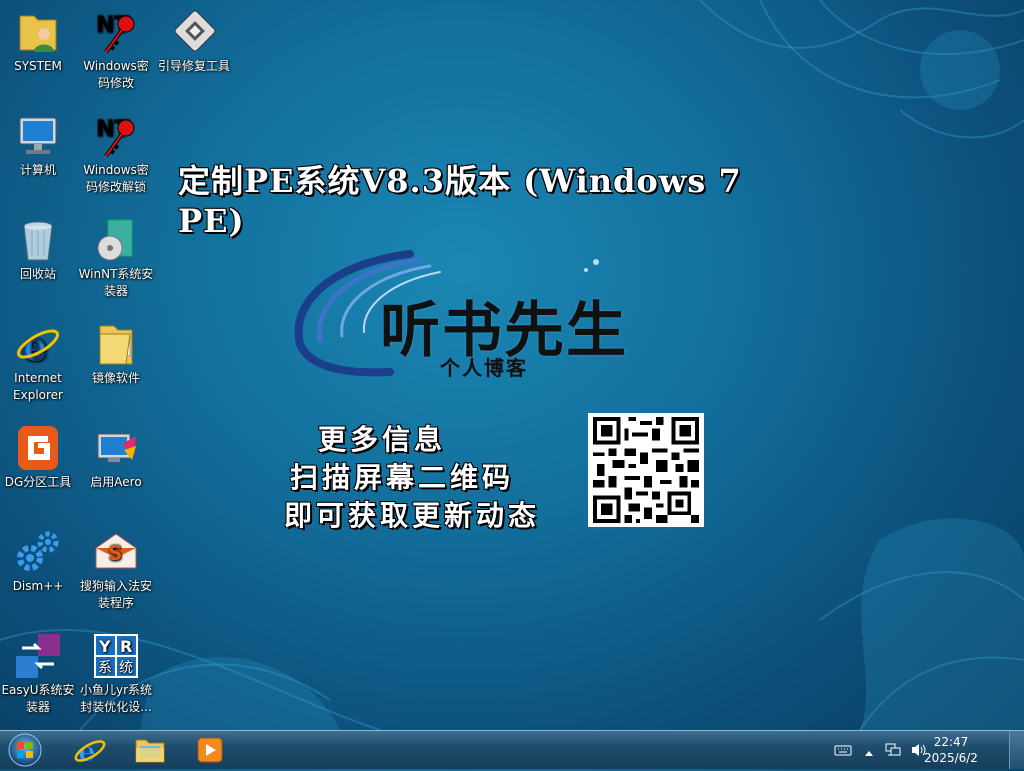 The height and width of the screenshot is (771, 1024). I want to click on recycle-bin-icon, so click(38, 240).